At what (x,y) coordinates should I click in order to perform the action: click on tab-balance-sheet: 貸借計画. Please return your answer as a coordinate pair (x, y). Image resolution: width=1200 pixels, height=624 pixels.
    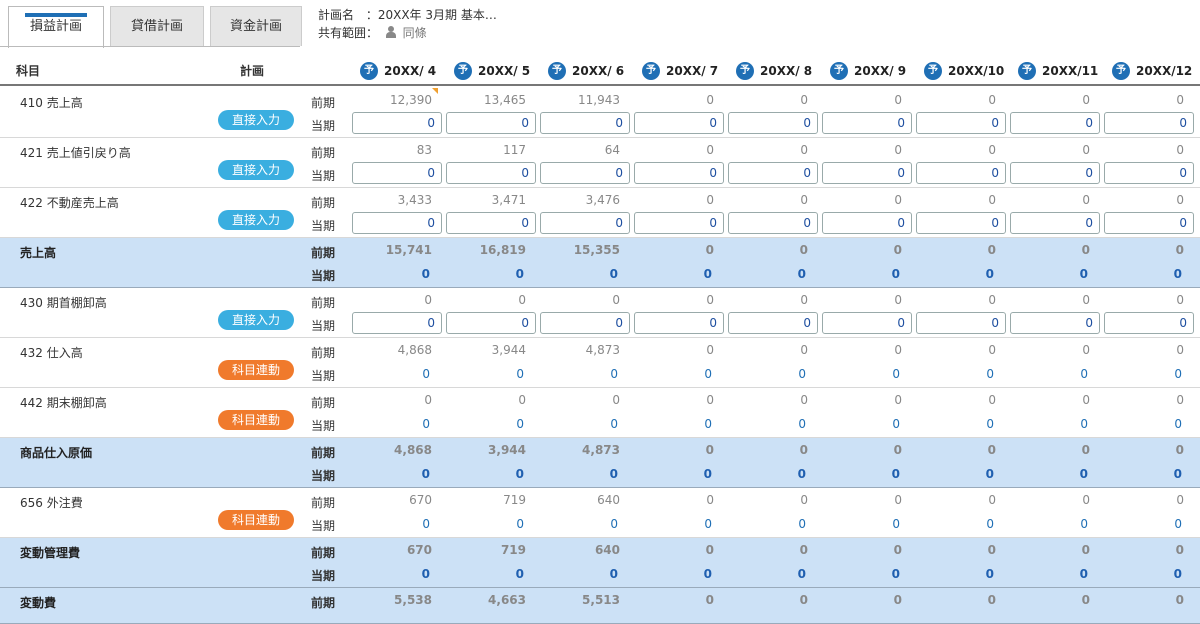
    Looking at the image, I should click on (157, 26).